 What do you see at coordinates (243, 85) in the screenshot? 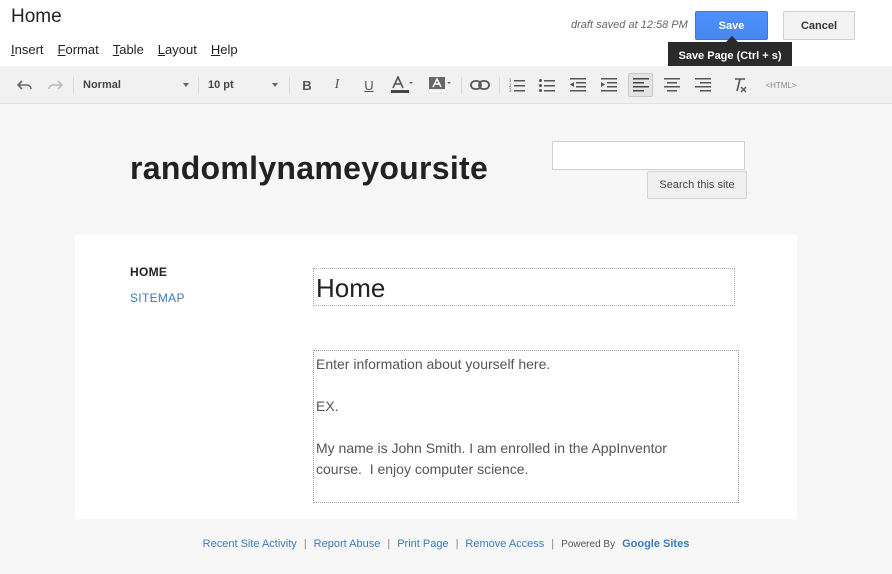
I see `font-size-select: 10 pt` at bounding box center [243, 85].